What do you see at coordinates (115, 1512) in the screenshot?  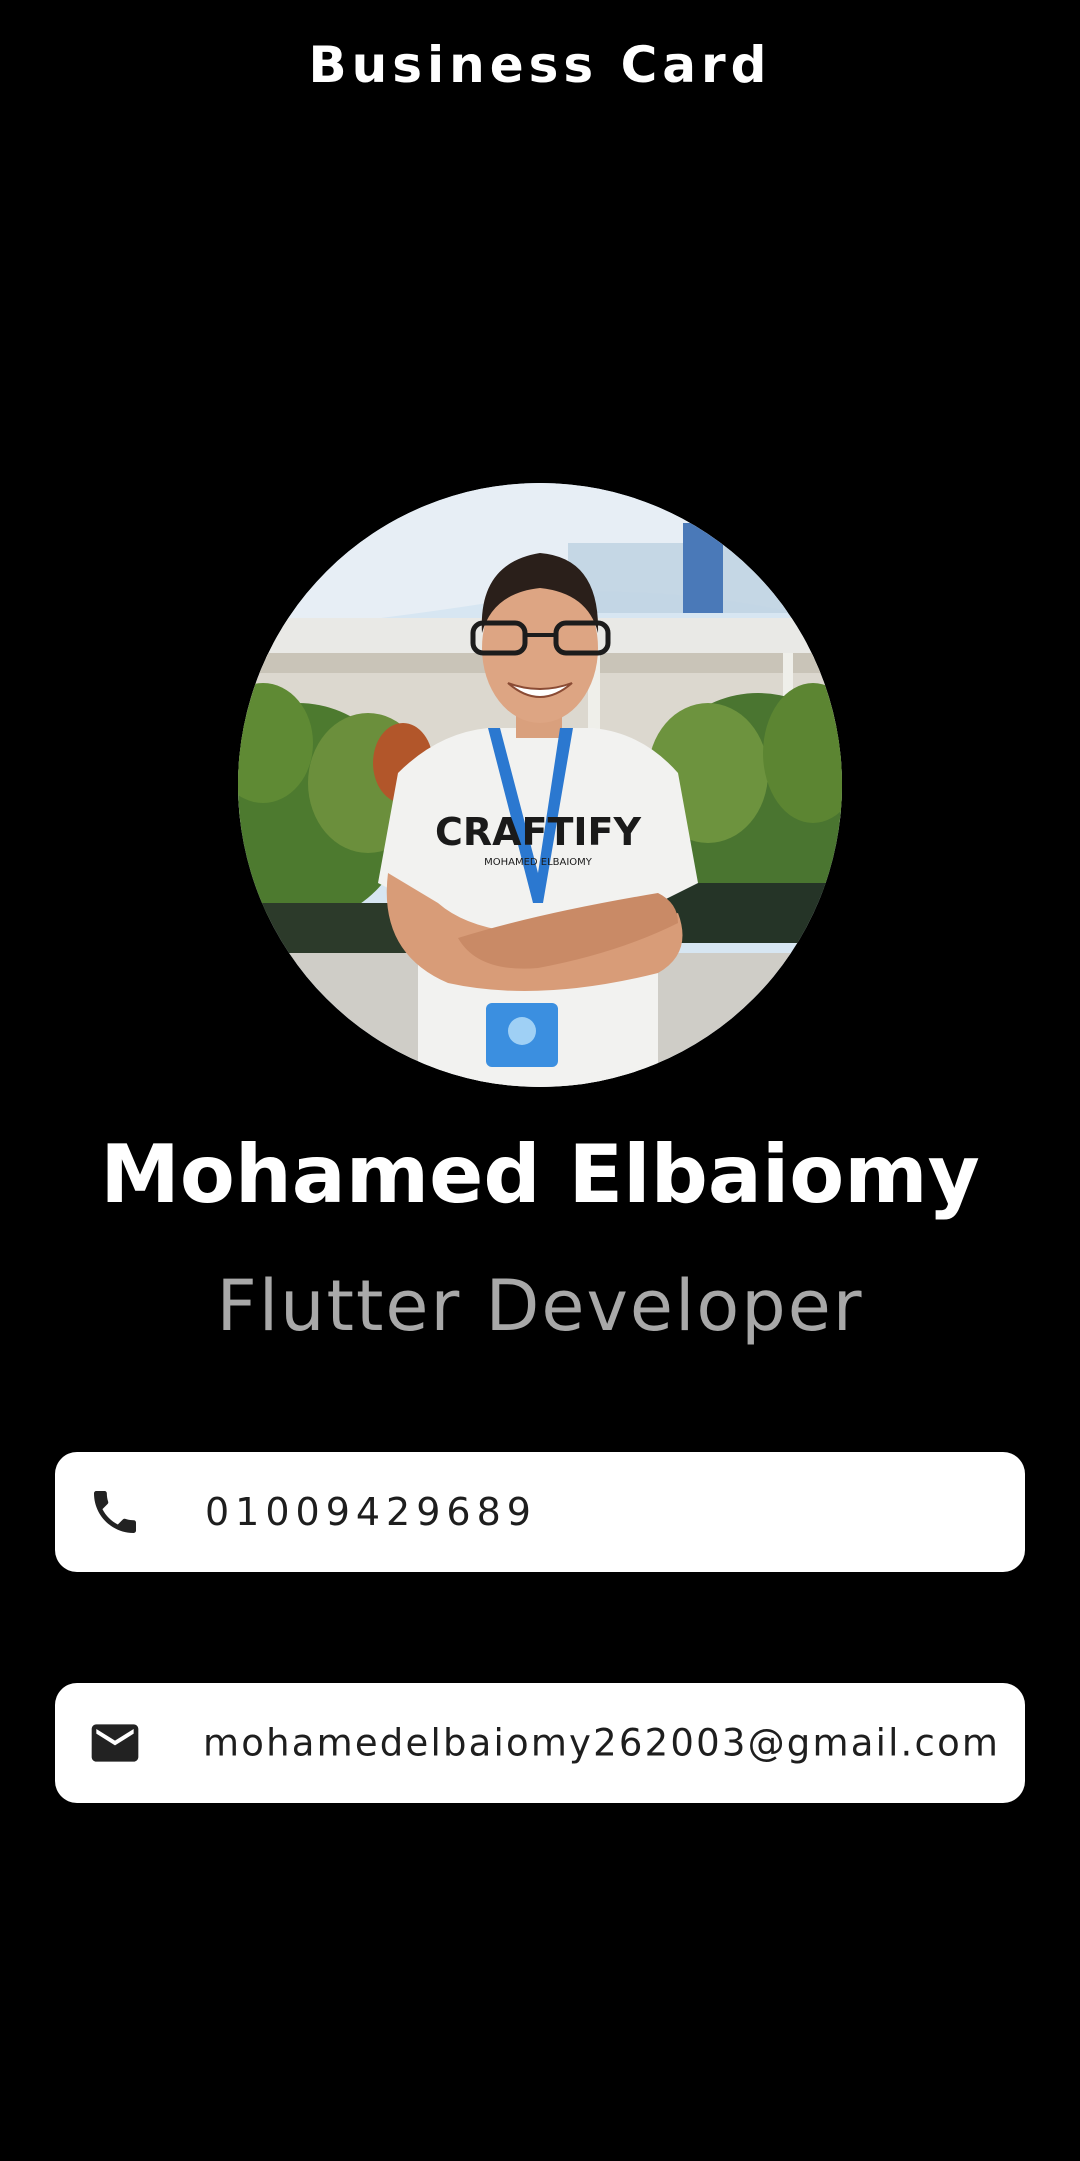 I see `phone-icon` at bounding box center [115, 1512].